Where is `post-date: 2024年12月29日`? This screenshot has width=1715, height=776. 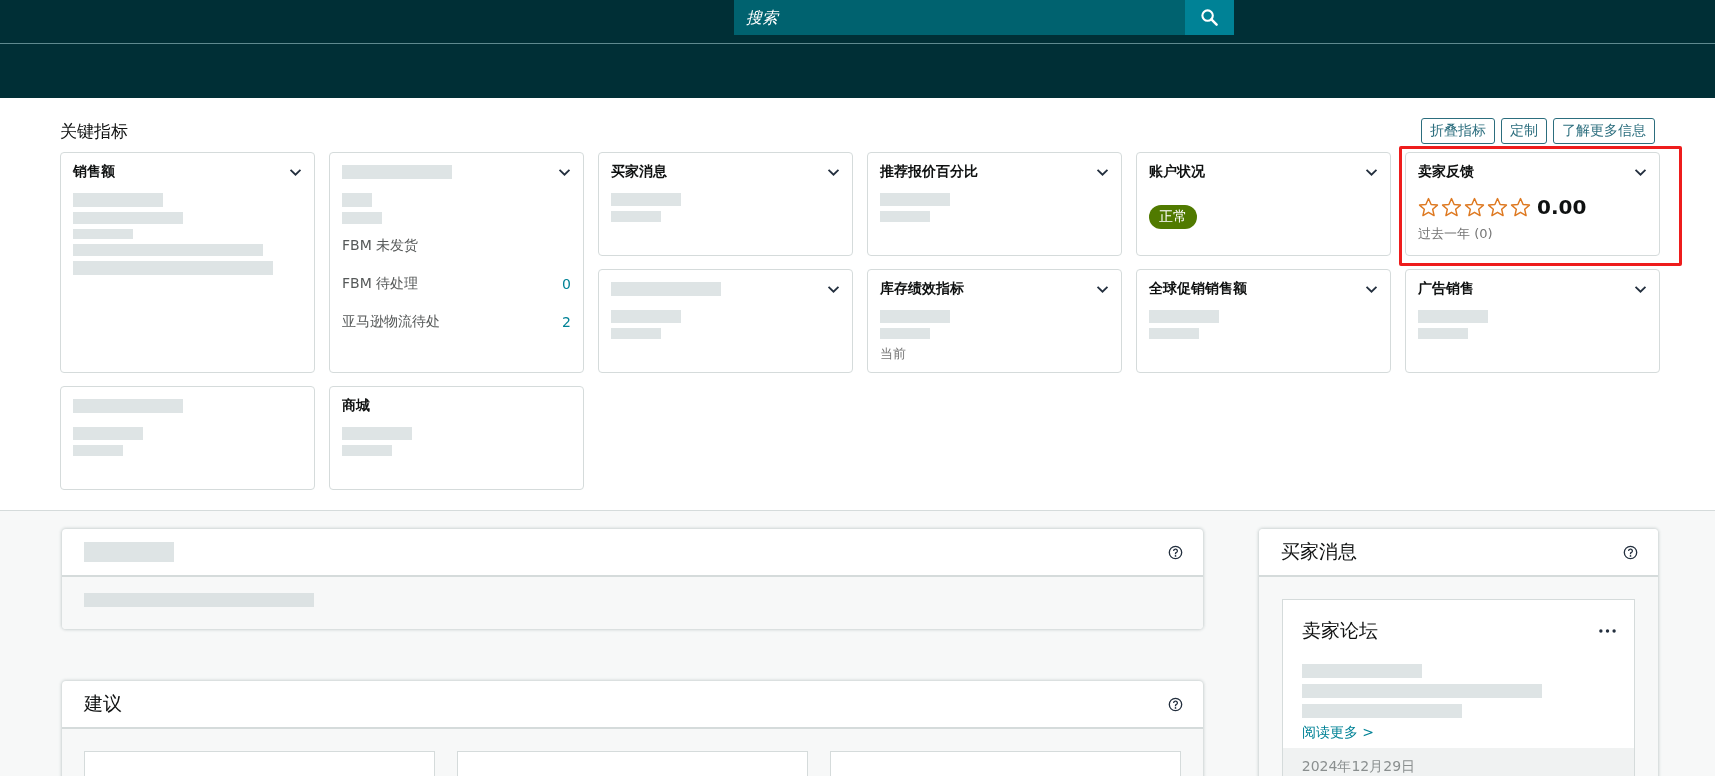
post-date: 2024年12月29日 is located at coordinates (1359, 767).